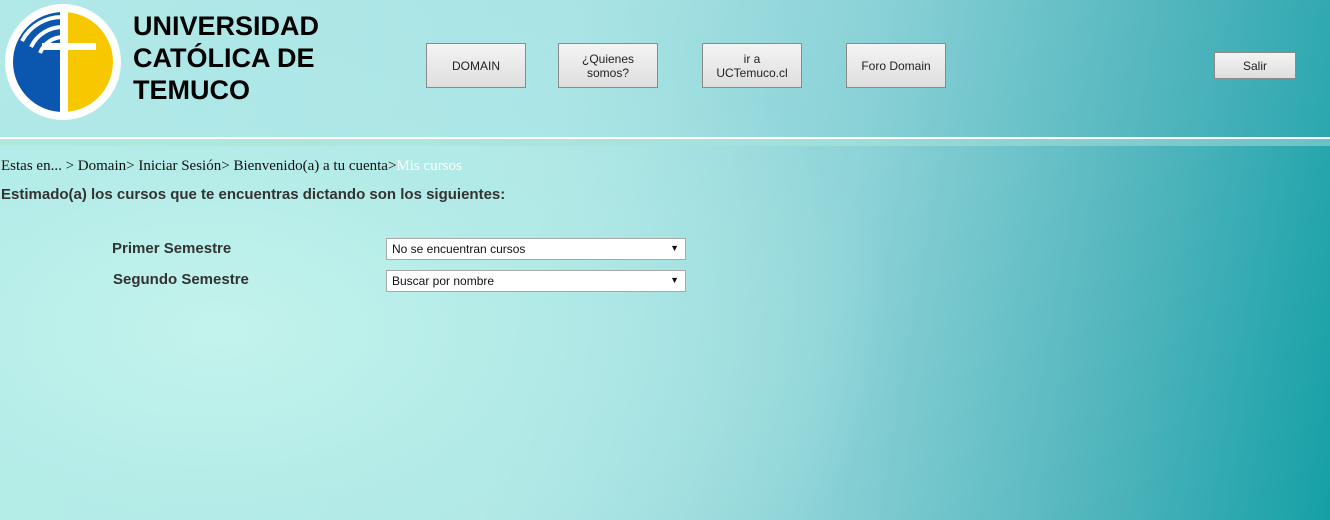  I want to click on second-semester-selected-value: Buscar por nombre, so click(443, 281).